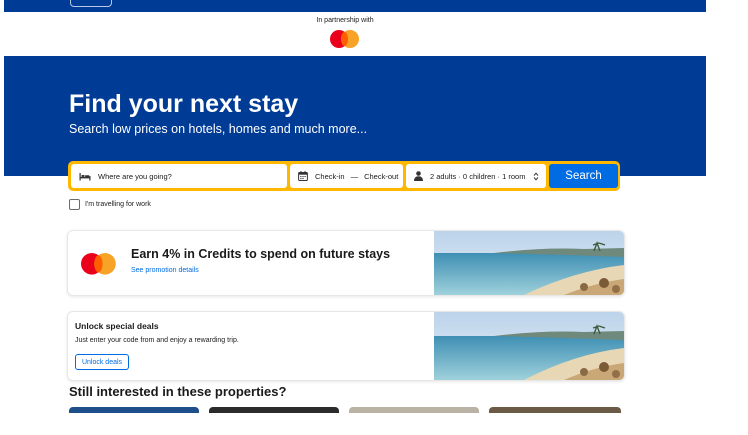  What do you see at coordinates (303, 176) in the screenshot?
I see `calendar-icon` at bounding box center [303, 176].